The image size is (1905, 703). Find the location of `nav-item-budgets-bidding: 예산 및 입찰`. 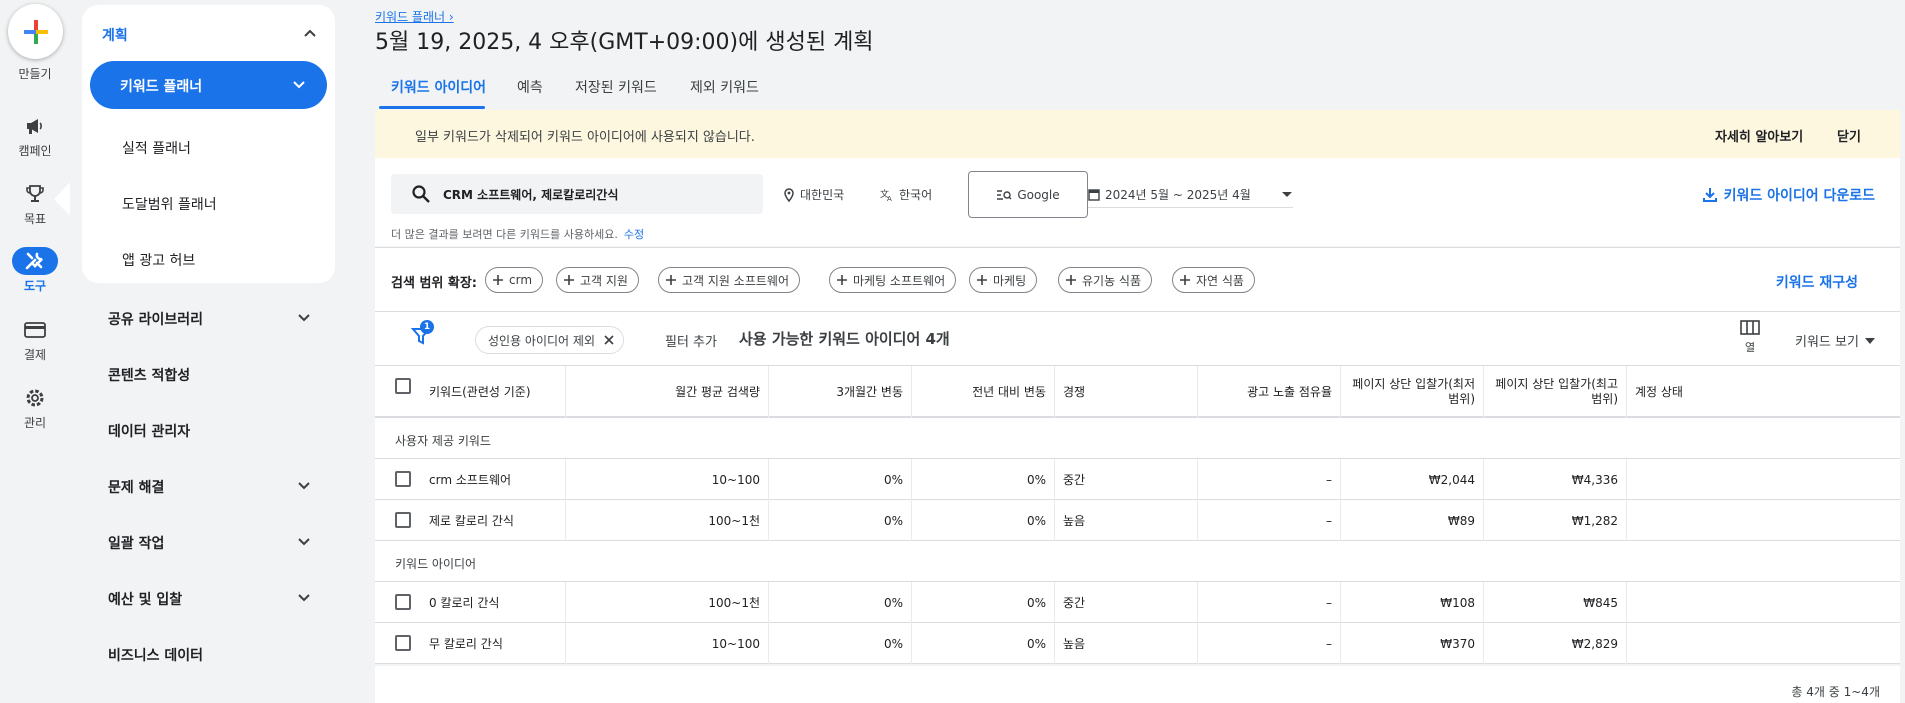

nav-item-budgets-bidding: 예산 및 입찰 is located at coordinates (145, 599).